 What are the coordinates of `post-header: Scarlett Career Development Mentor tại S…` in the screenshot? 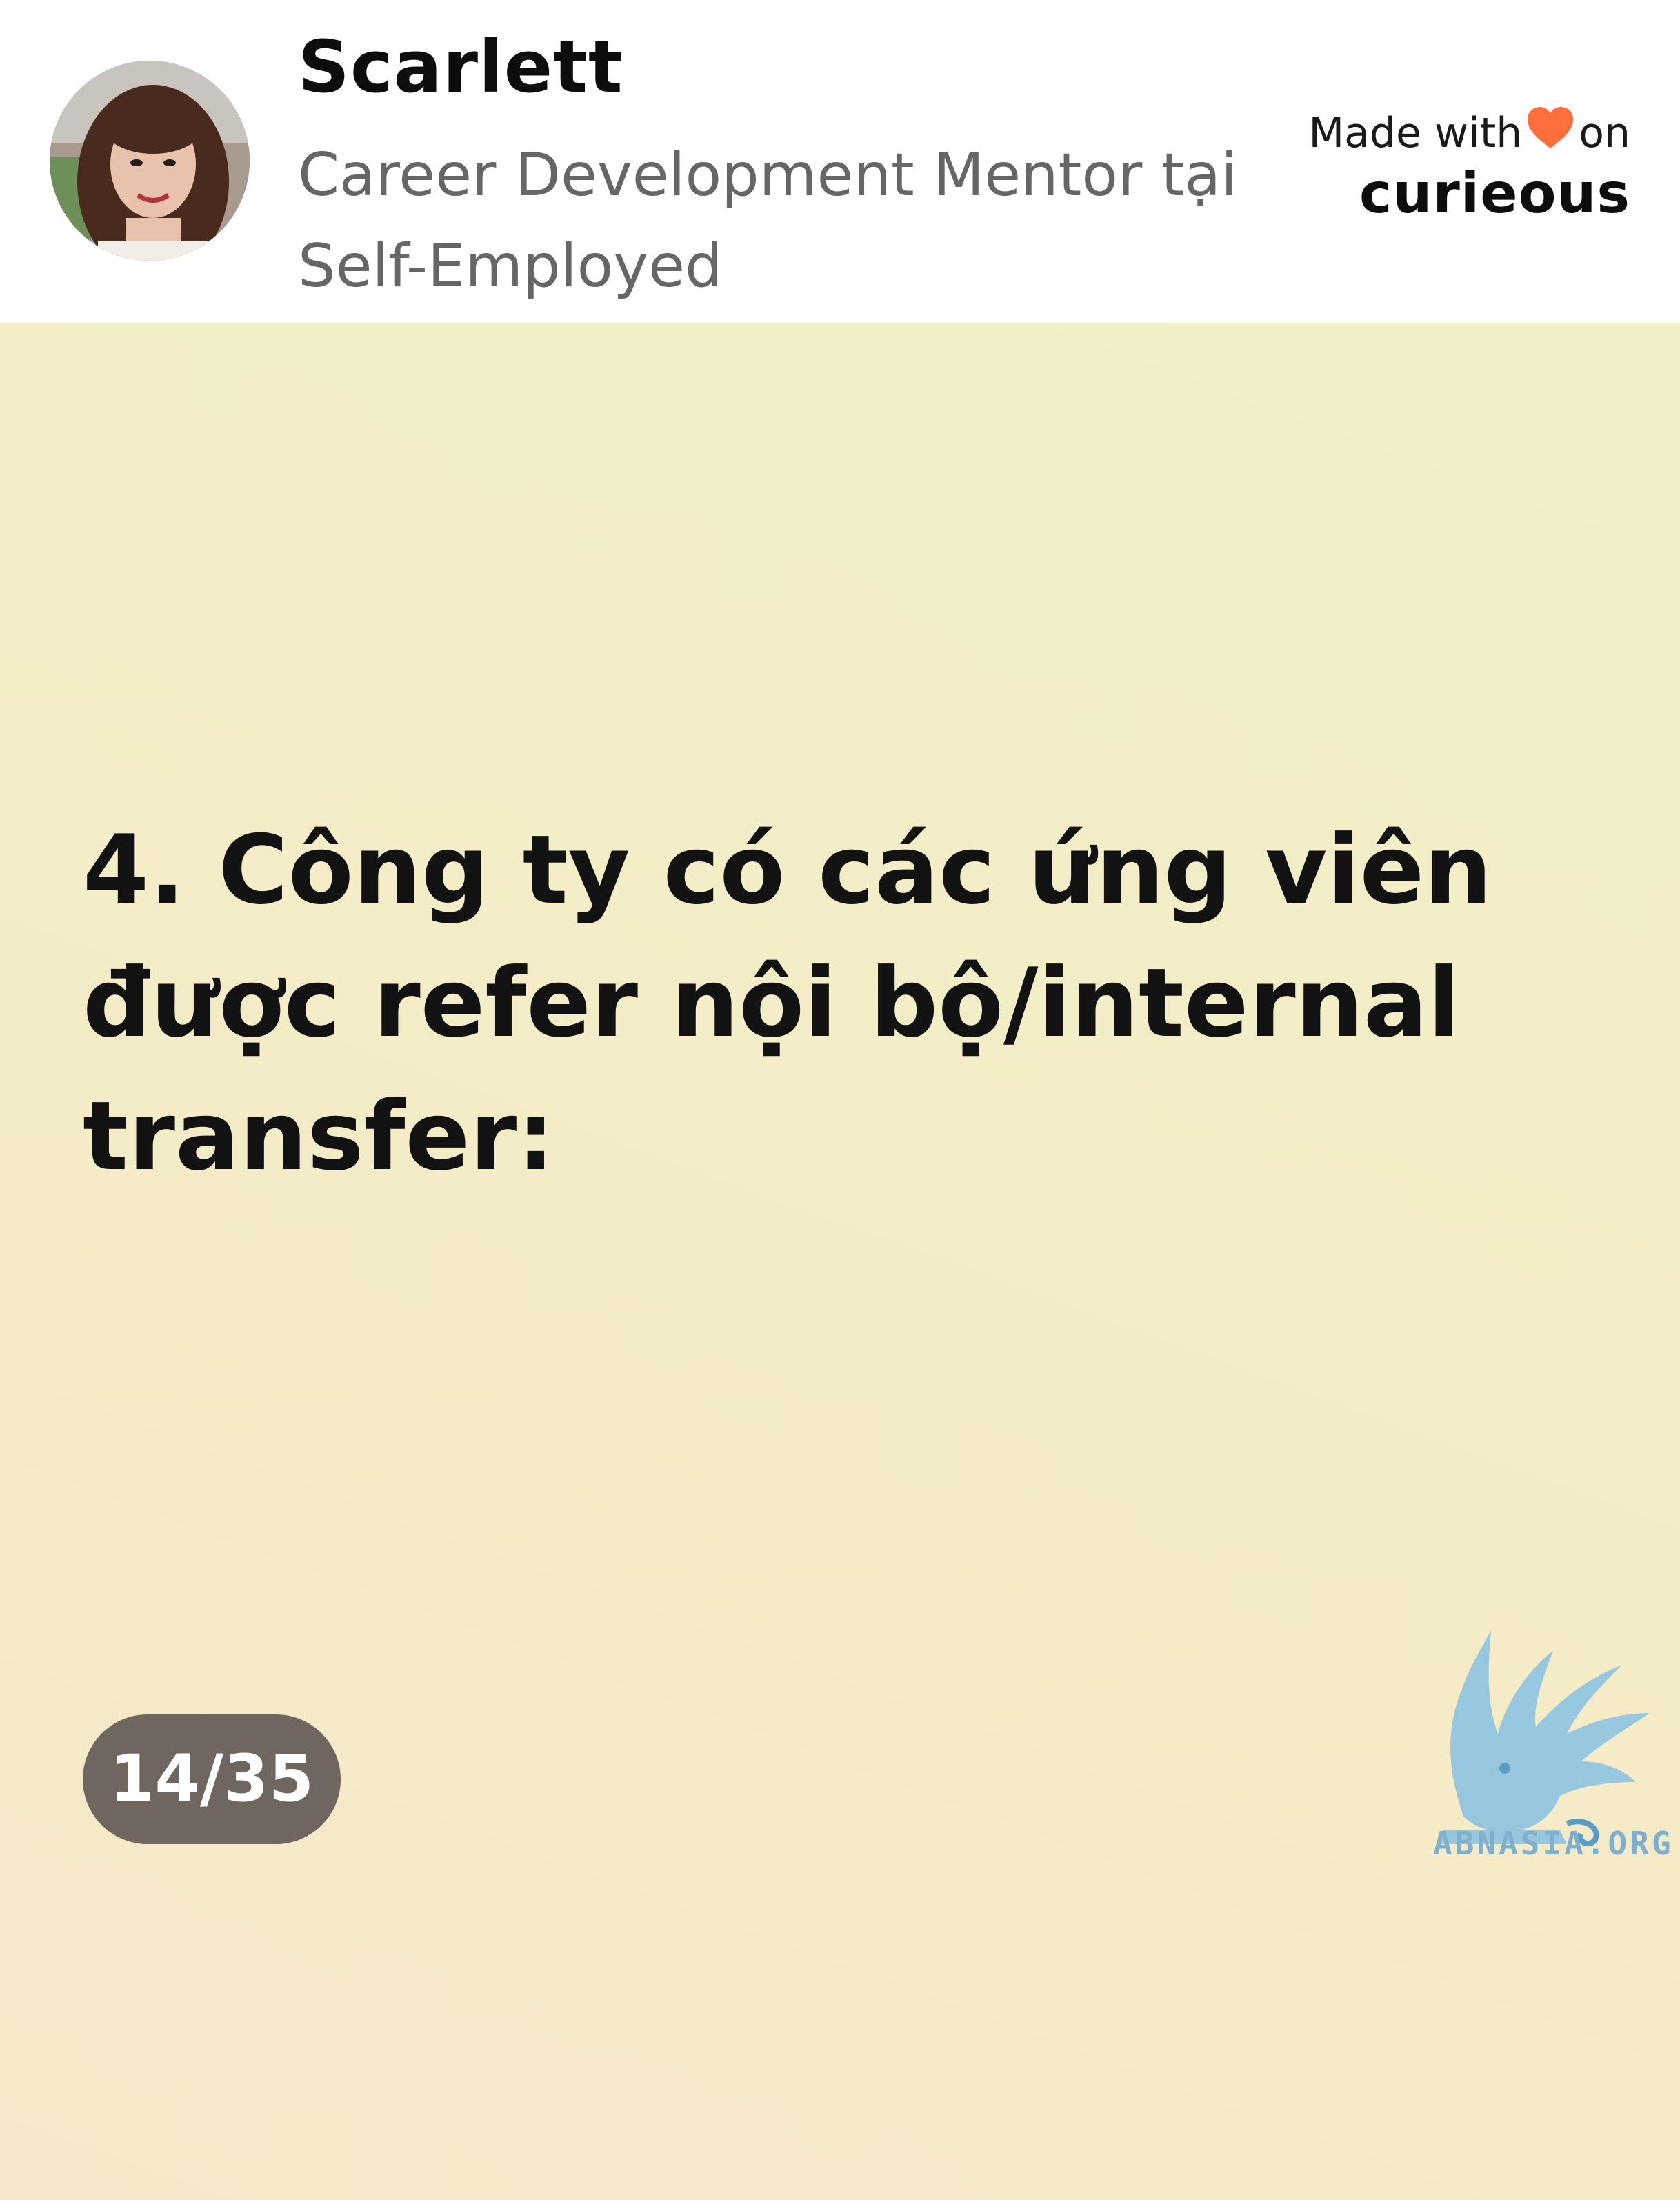 It's located at (840, 161).